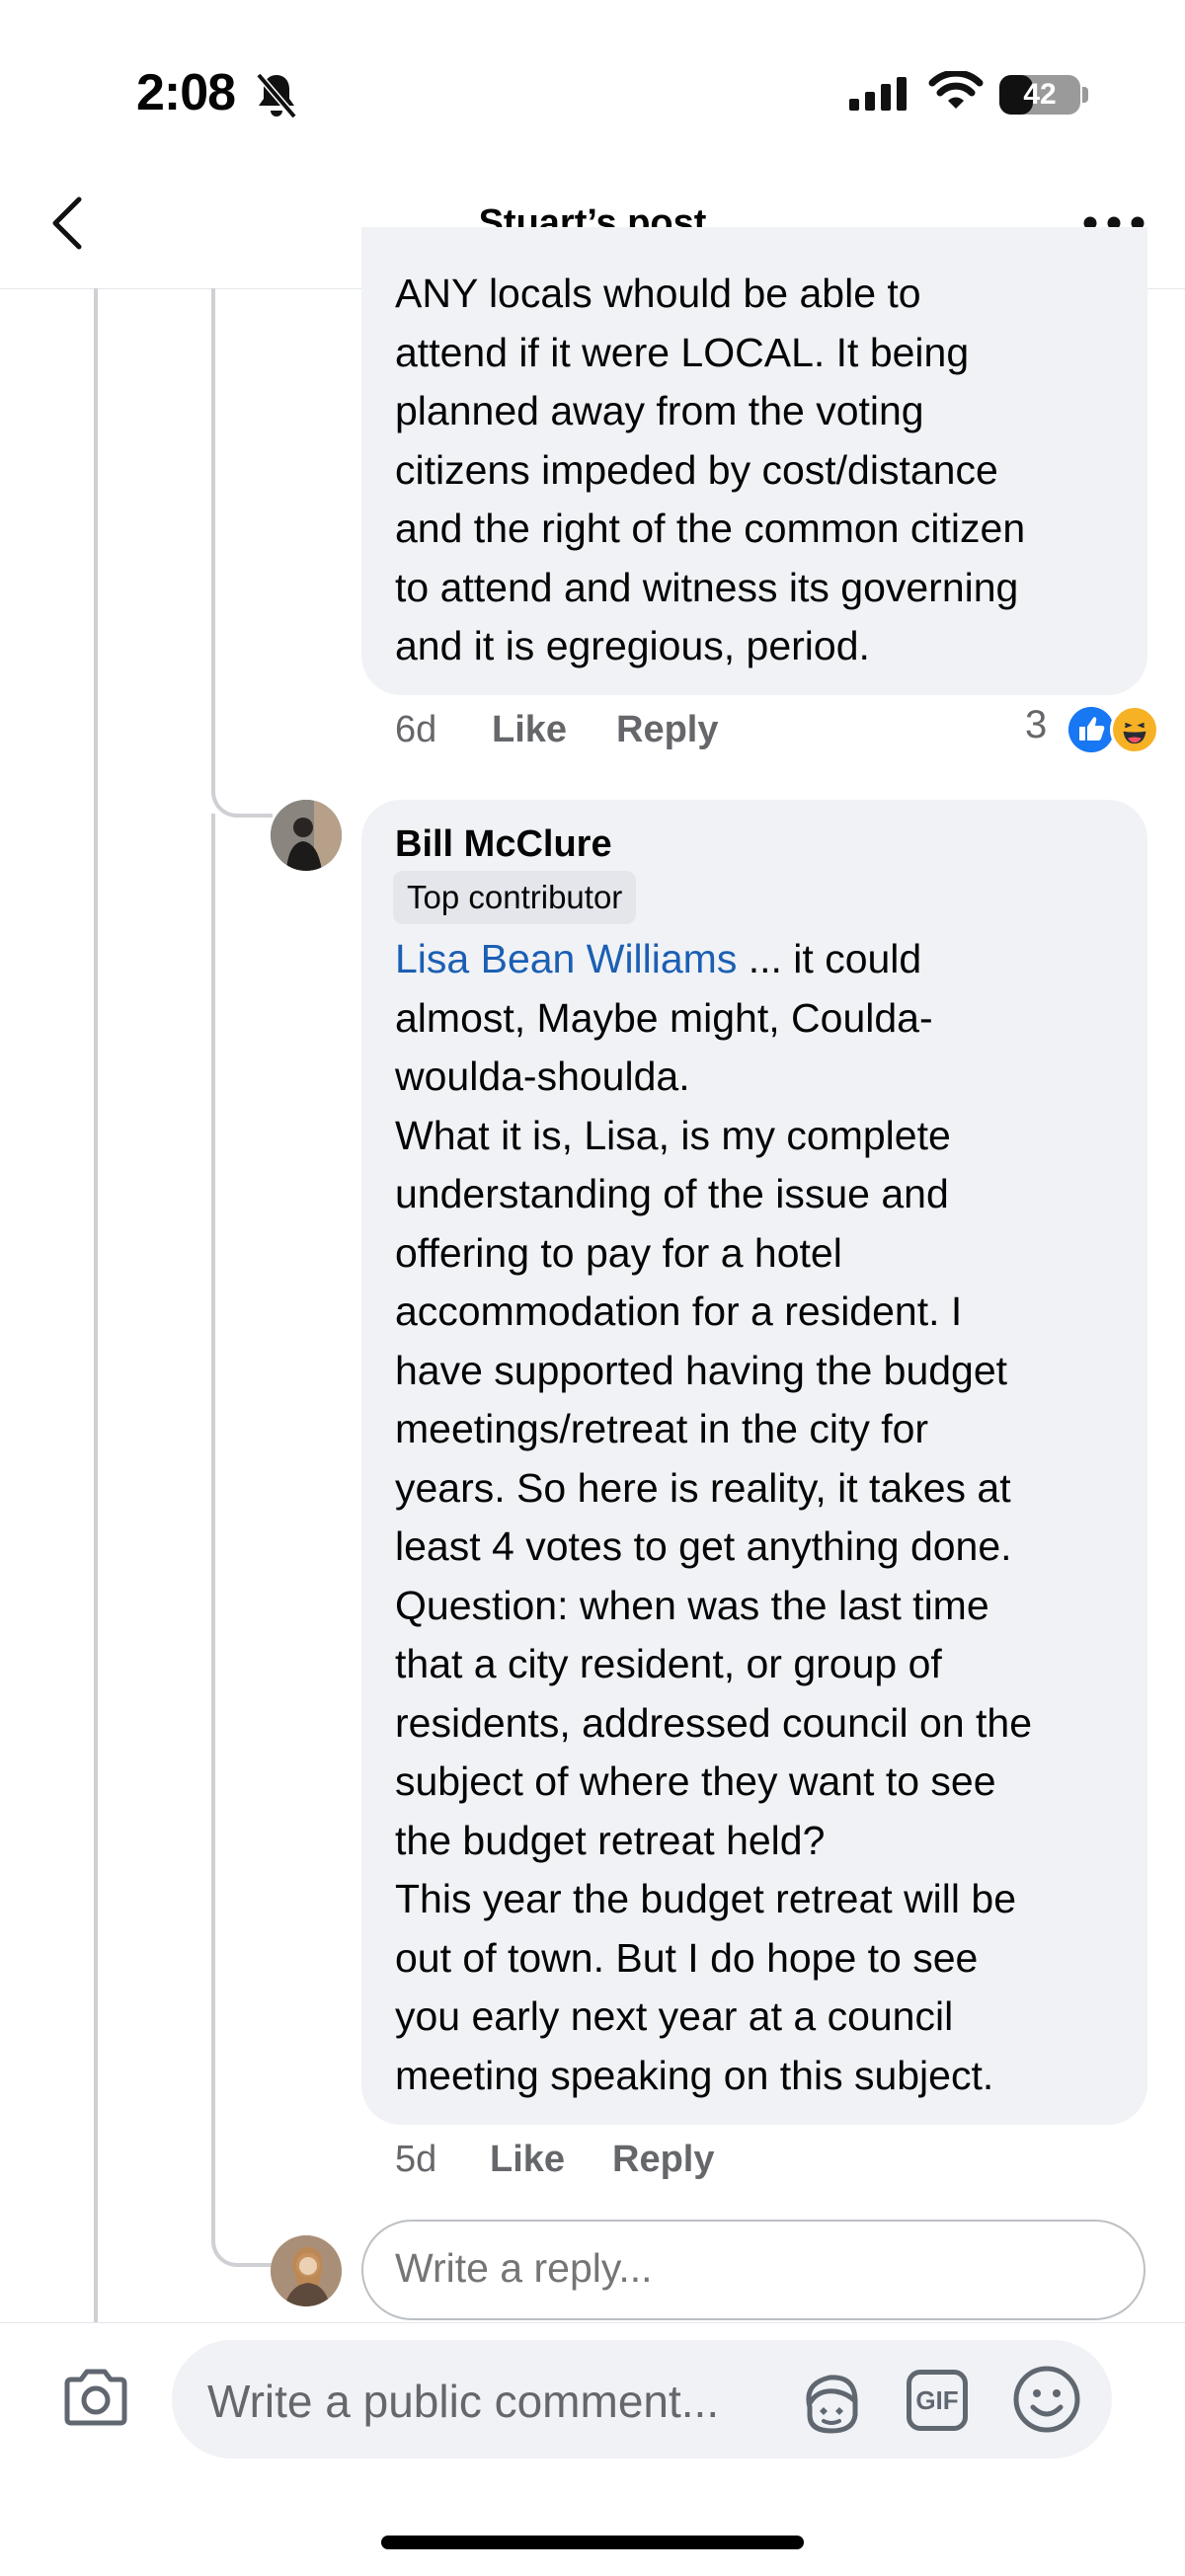 The height and width of the screenshot is (2576, 1185). I want to click on cellular-signal-icon, so click(878, 94).